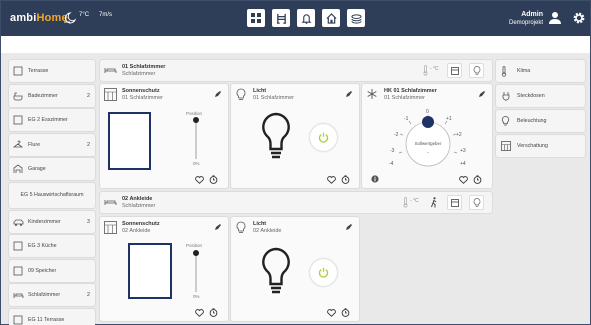 The width and height of the screenshot is (591, 325). I want to click on room-title: 01 Schlafzimmer, so click(144, 67).